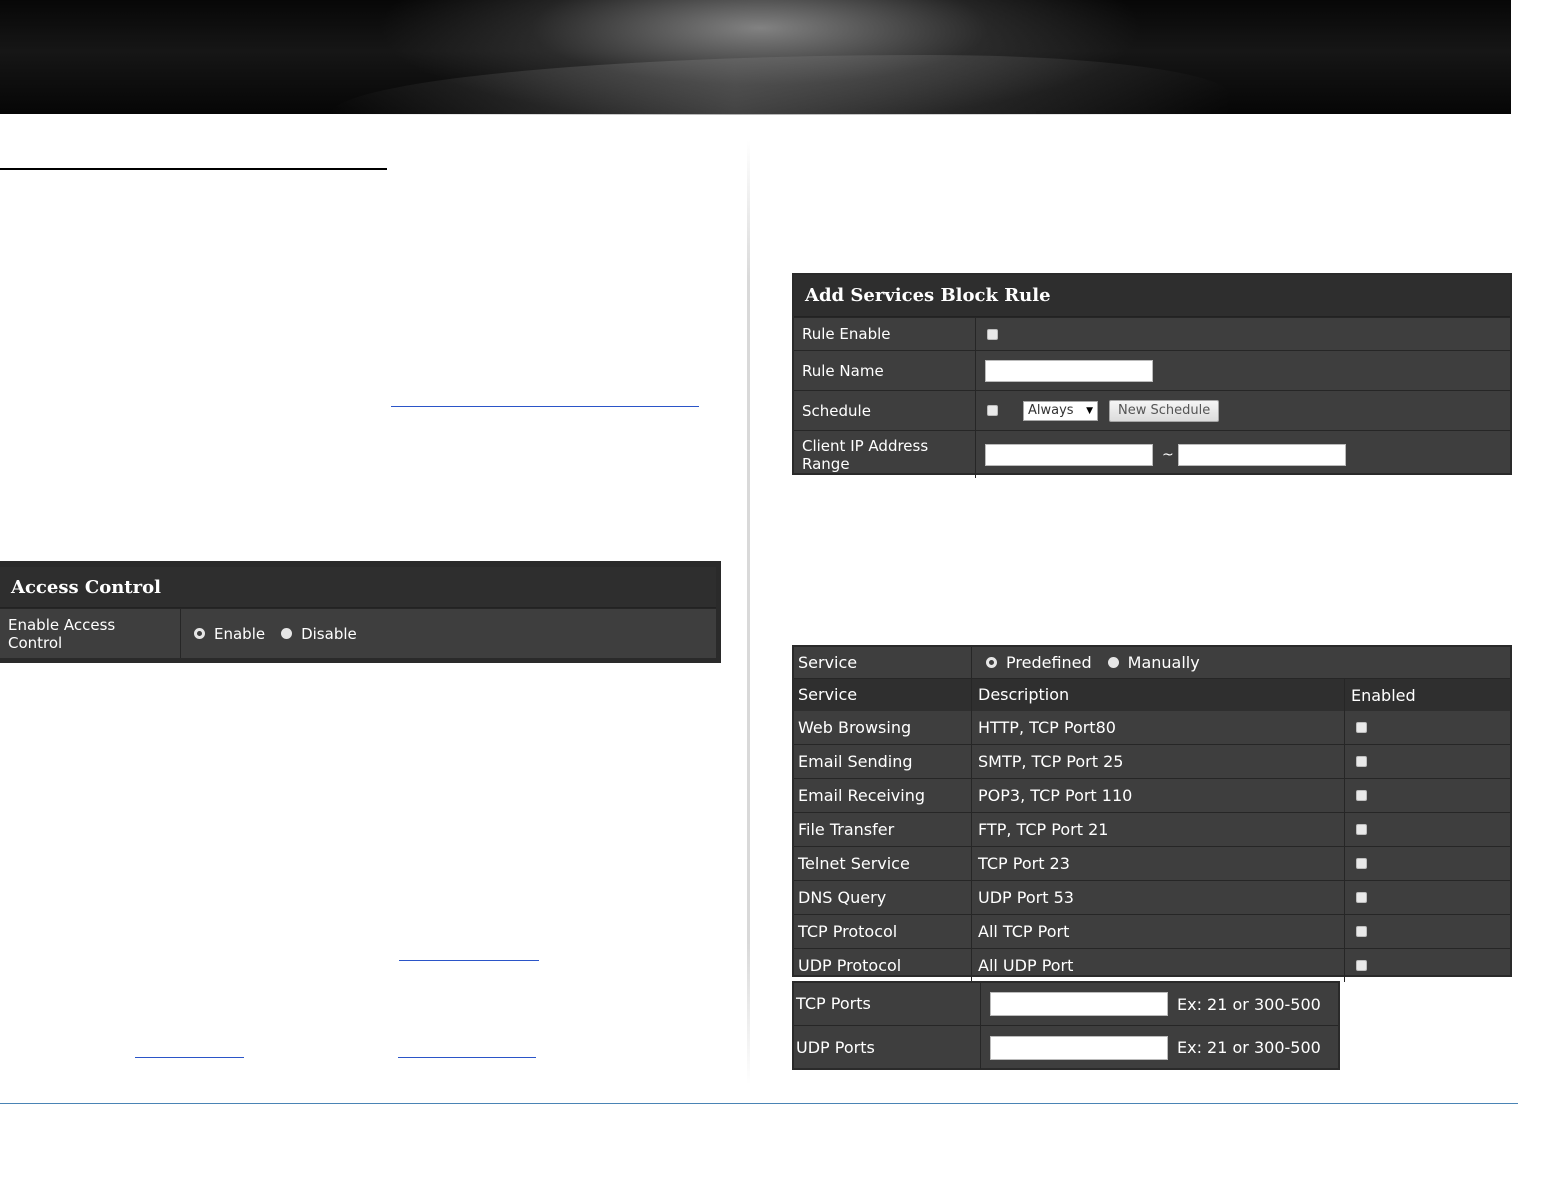 This screenshot has width=1548, height=1201. I want to click on service-name: Email Receiving, so click(883, 795).